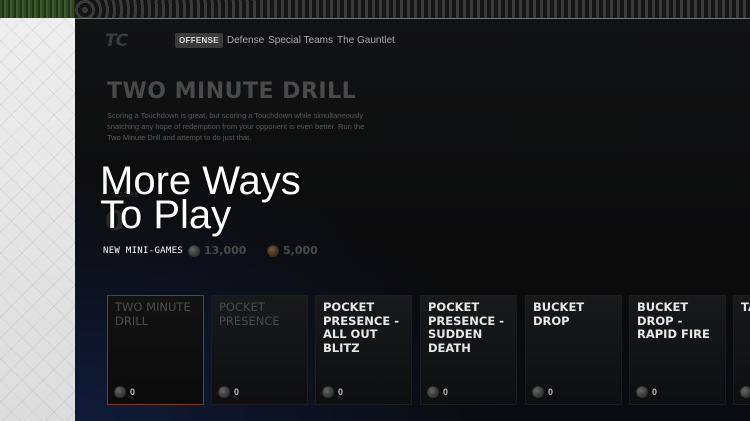  Describe the element at coordinates (673, 320) in the screenshot. I see `card-title: BUCKET DROP - RAPID FIRE` at that location.